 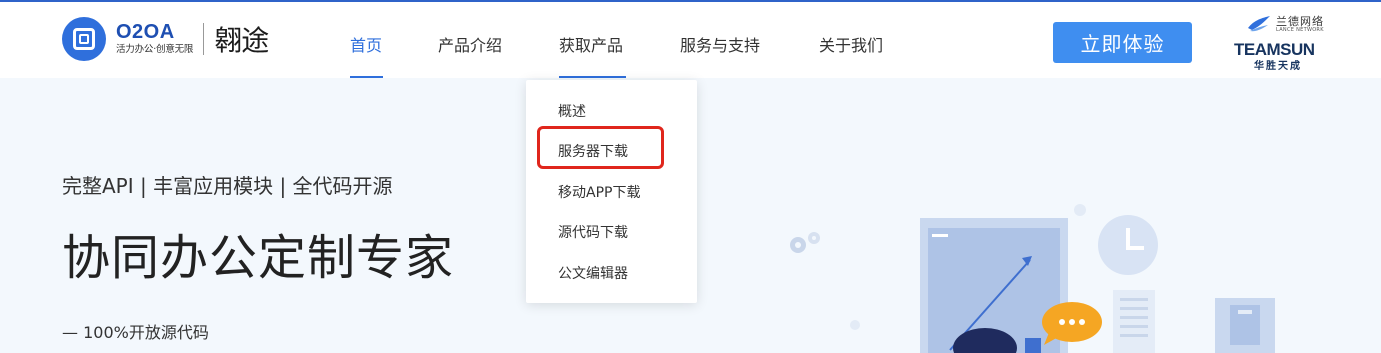 What do you see at coordinates (851, 44) in the screenshot?
I see `nav-item-about-us: 关于我们` at bounding box center [851, 44].